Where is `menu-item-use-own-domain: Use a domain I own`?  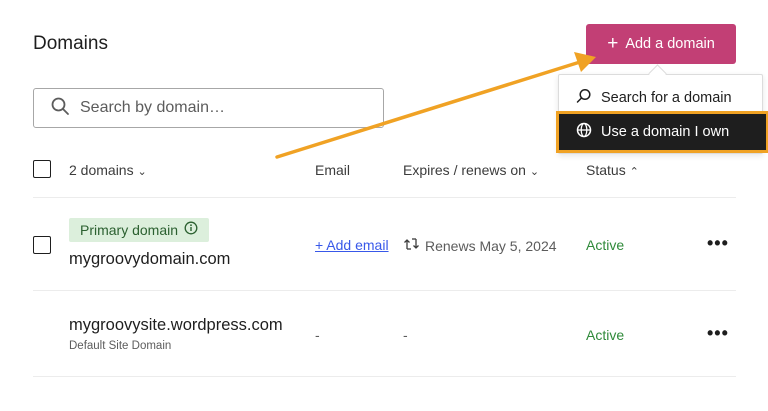
menu-item-use-own-domain: Use a domain I own is located at coordinates (662, 132).